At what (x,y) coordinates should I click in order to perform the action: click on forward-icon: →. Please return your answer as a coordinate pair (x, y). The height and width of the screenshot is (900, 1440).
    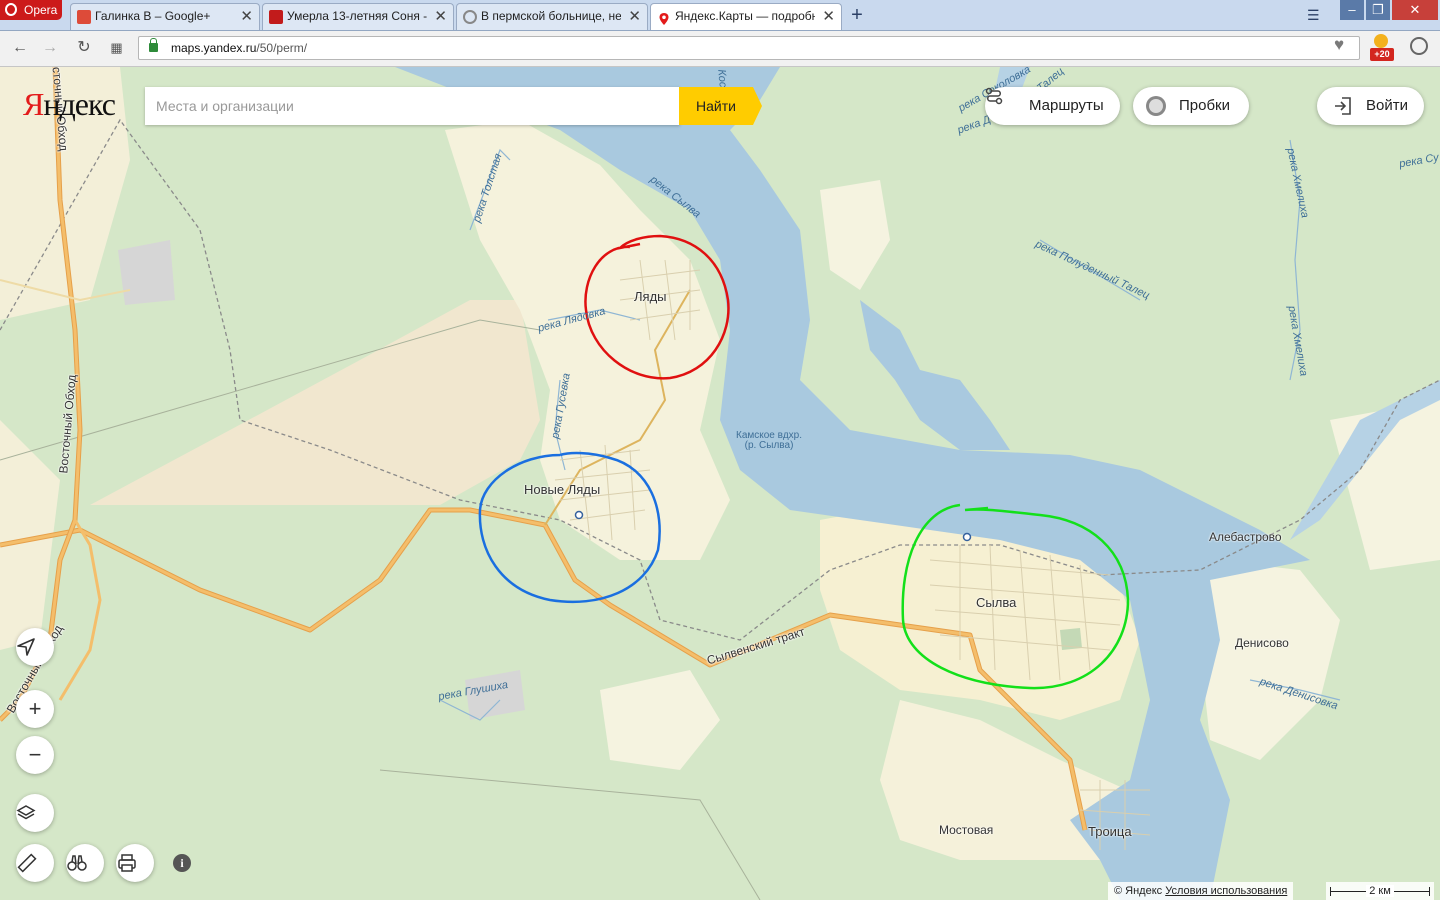
    Looking at the image, I should click on (50, 48).